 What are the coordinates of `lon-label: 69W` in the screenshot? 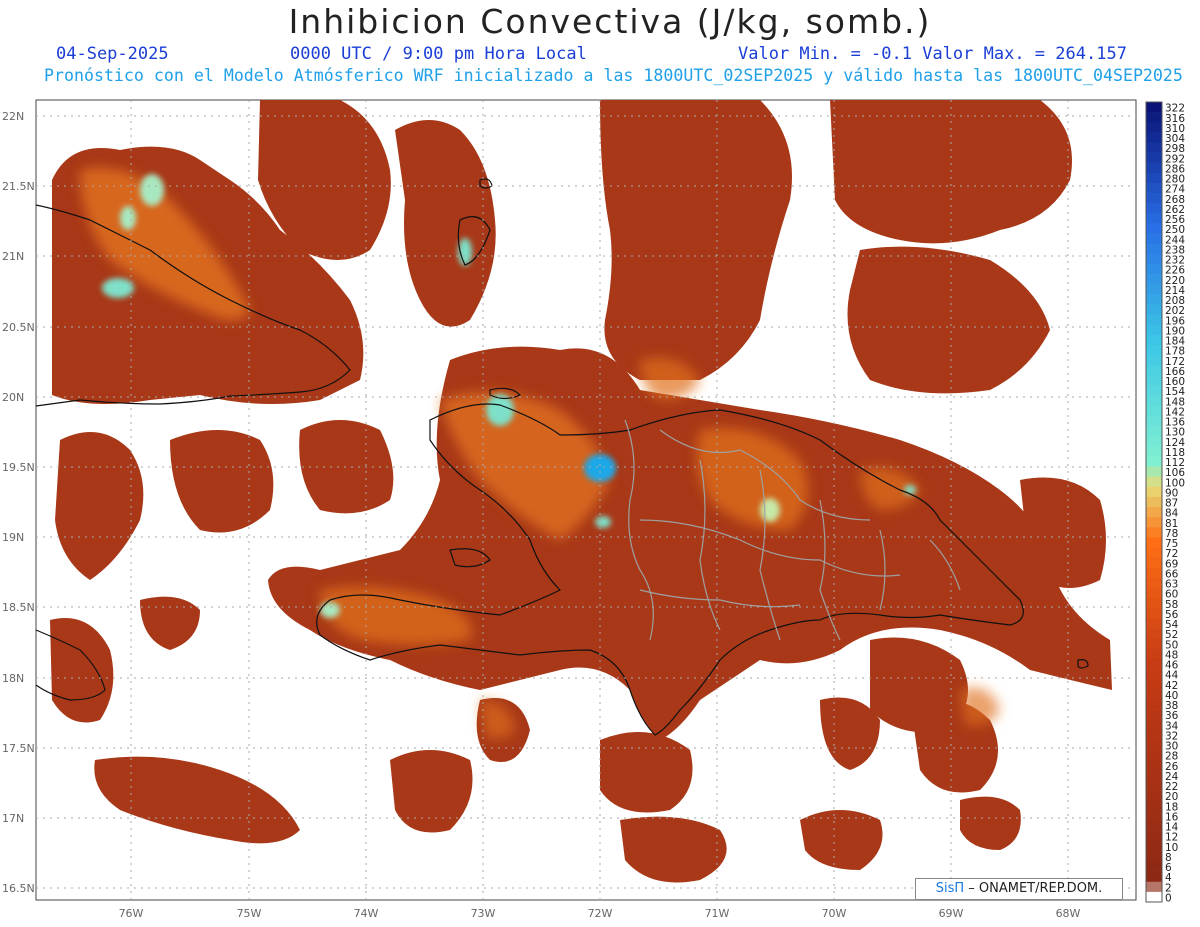 It's located at (951, 913).